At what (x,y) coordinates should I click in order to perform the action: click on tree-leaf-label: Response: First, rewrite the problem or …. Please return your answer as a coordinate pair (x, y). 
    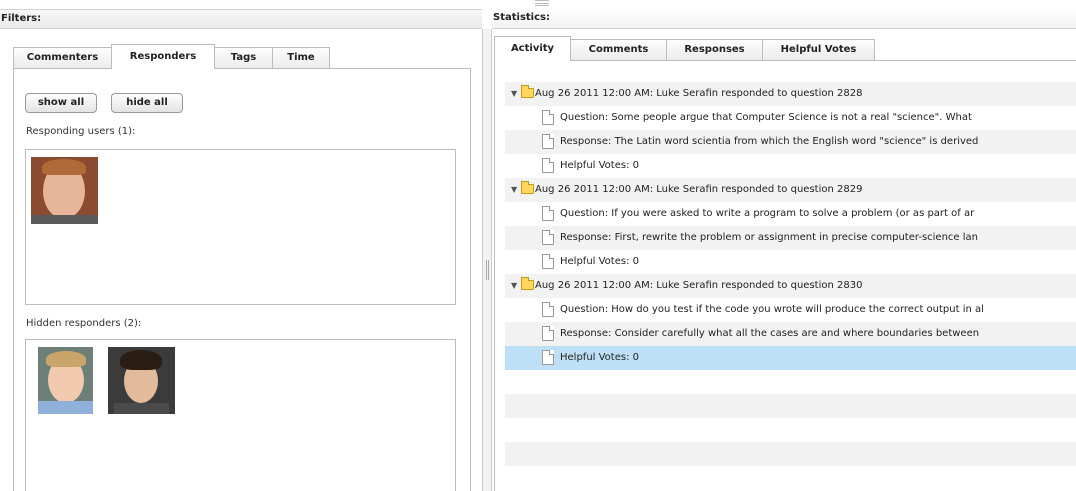
    Looking at the image, I should click on (769, 237).